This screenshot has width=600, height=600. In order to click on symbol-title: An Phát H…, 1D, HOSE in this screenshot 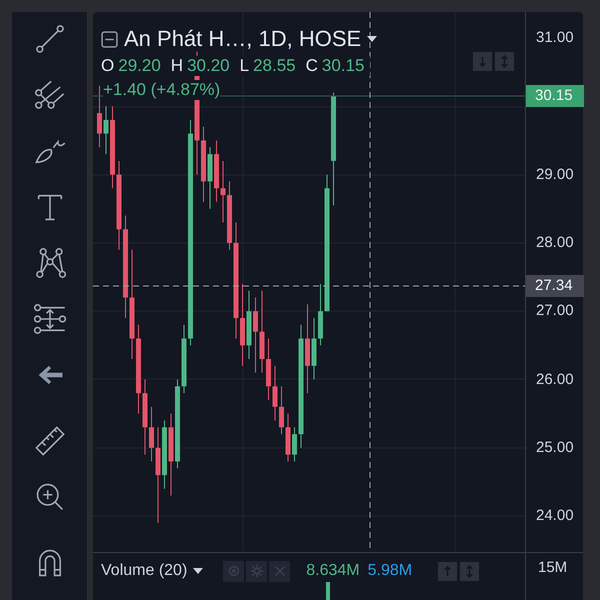, I will do `click(243, 39)`.